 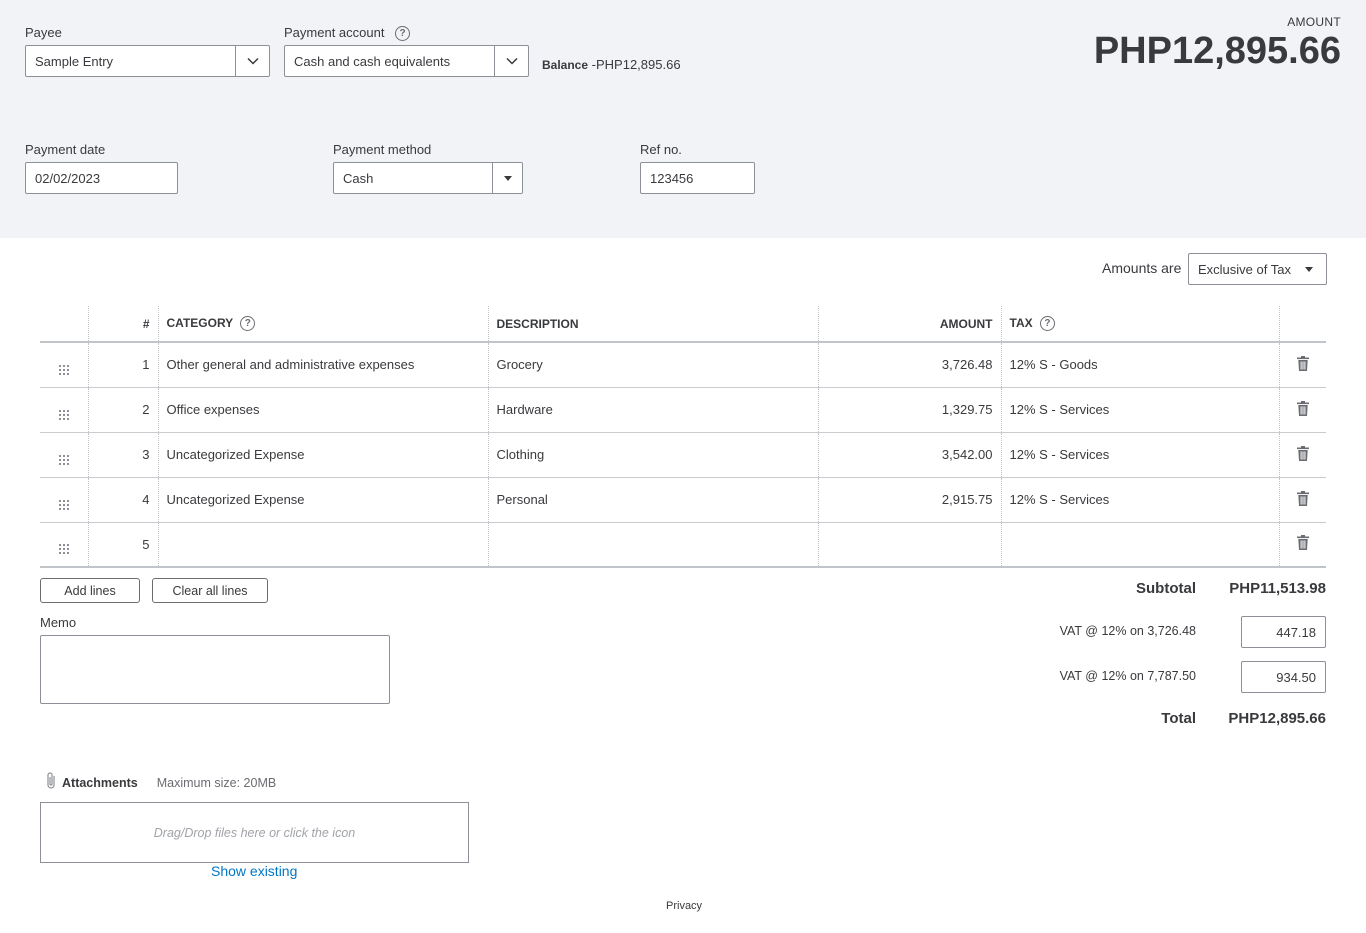 What do you see at coordinates (661, 149) in the screenshot?
I see `ref-label: Ref no.` at bounding box center [661, 149].